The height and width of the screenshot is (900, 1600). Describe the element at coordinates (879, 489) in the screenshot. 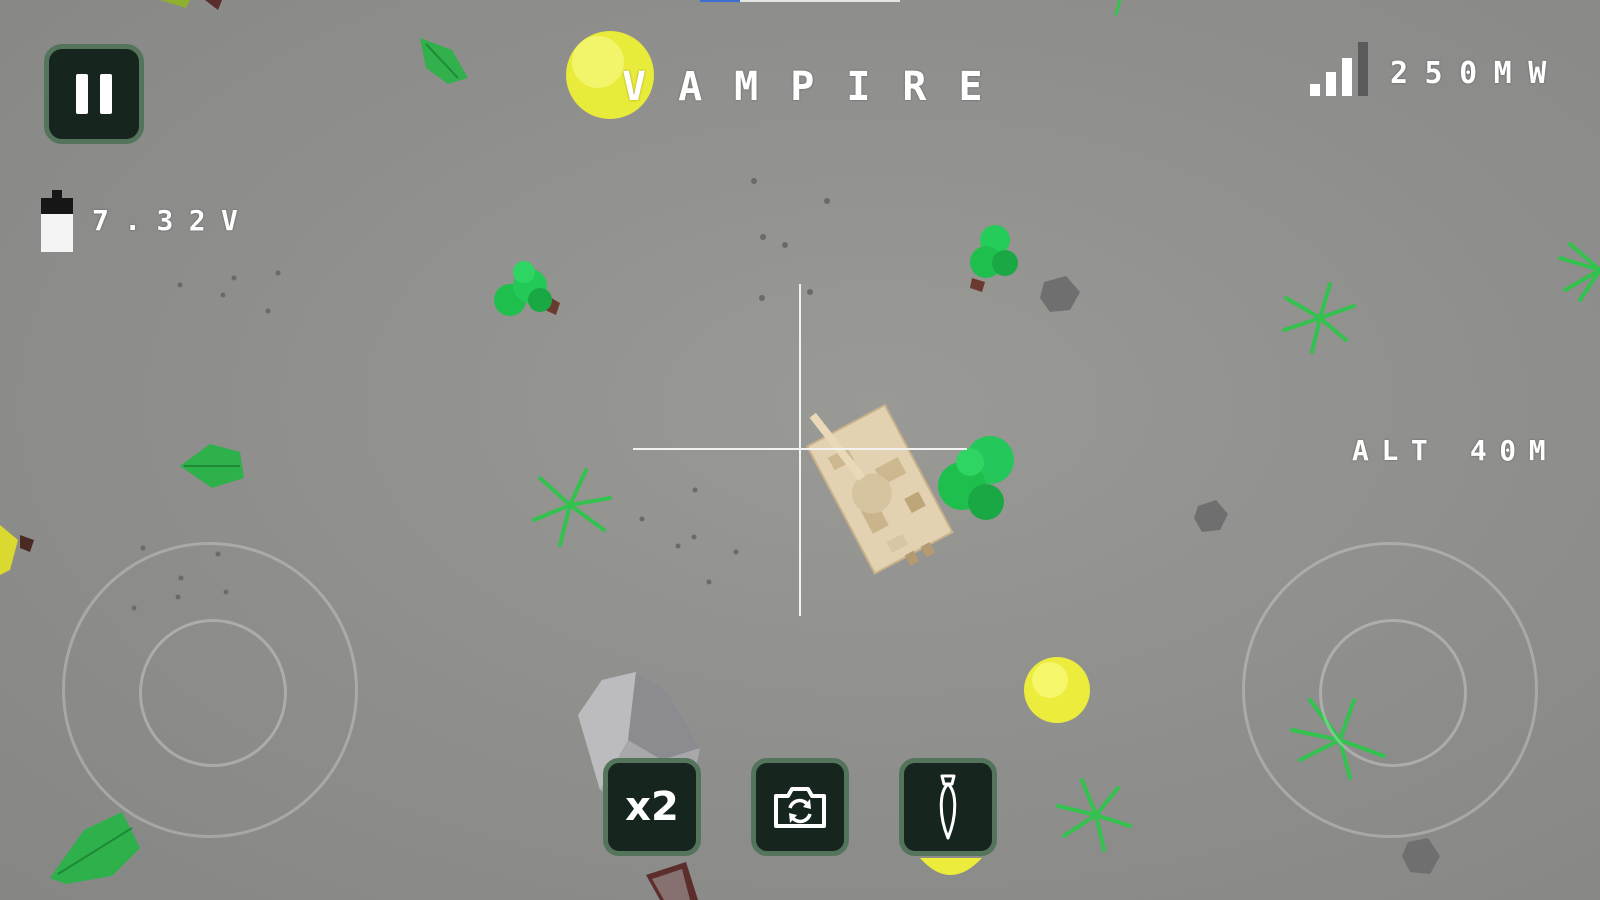

I see `tank-target` at that location.